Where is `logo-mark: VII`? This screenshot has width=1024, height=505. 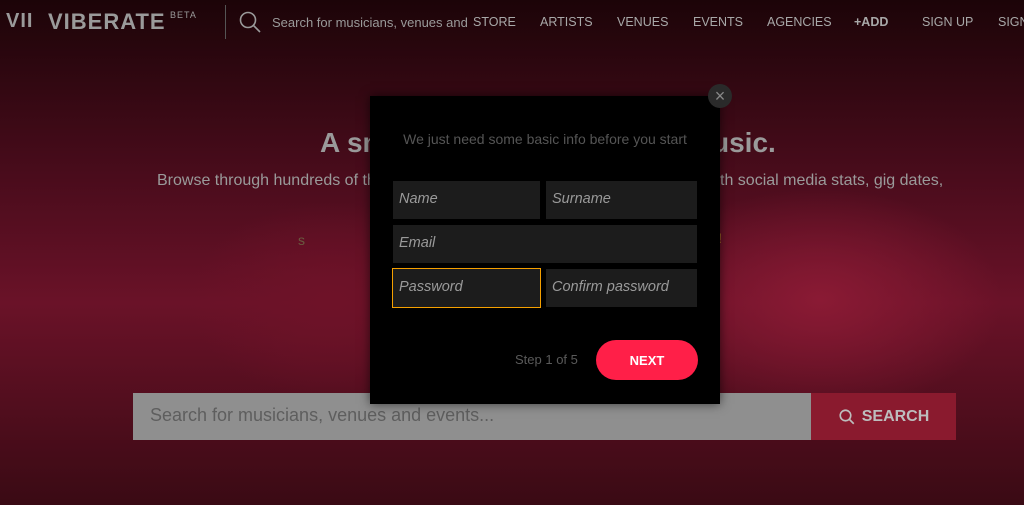 logo-mark: VII is located at coordinates (19, 21).